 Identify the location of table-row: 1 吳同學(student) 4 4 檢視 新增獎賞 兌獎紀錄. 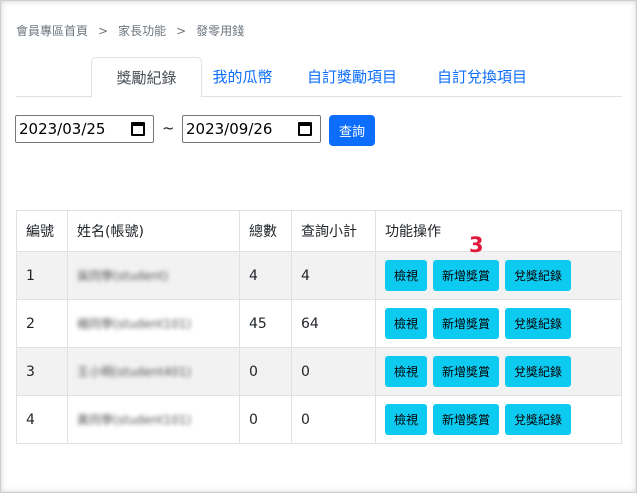
(319, 275).